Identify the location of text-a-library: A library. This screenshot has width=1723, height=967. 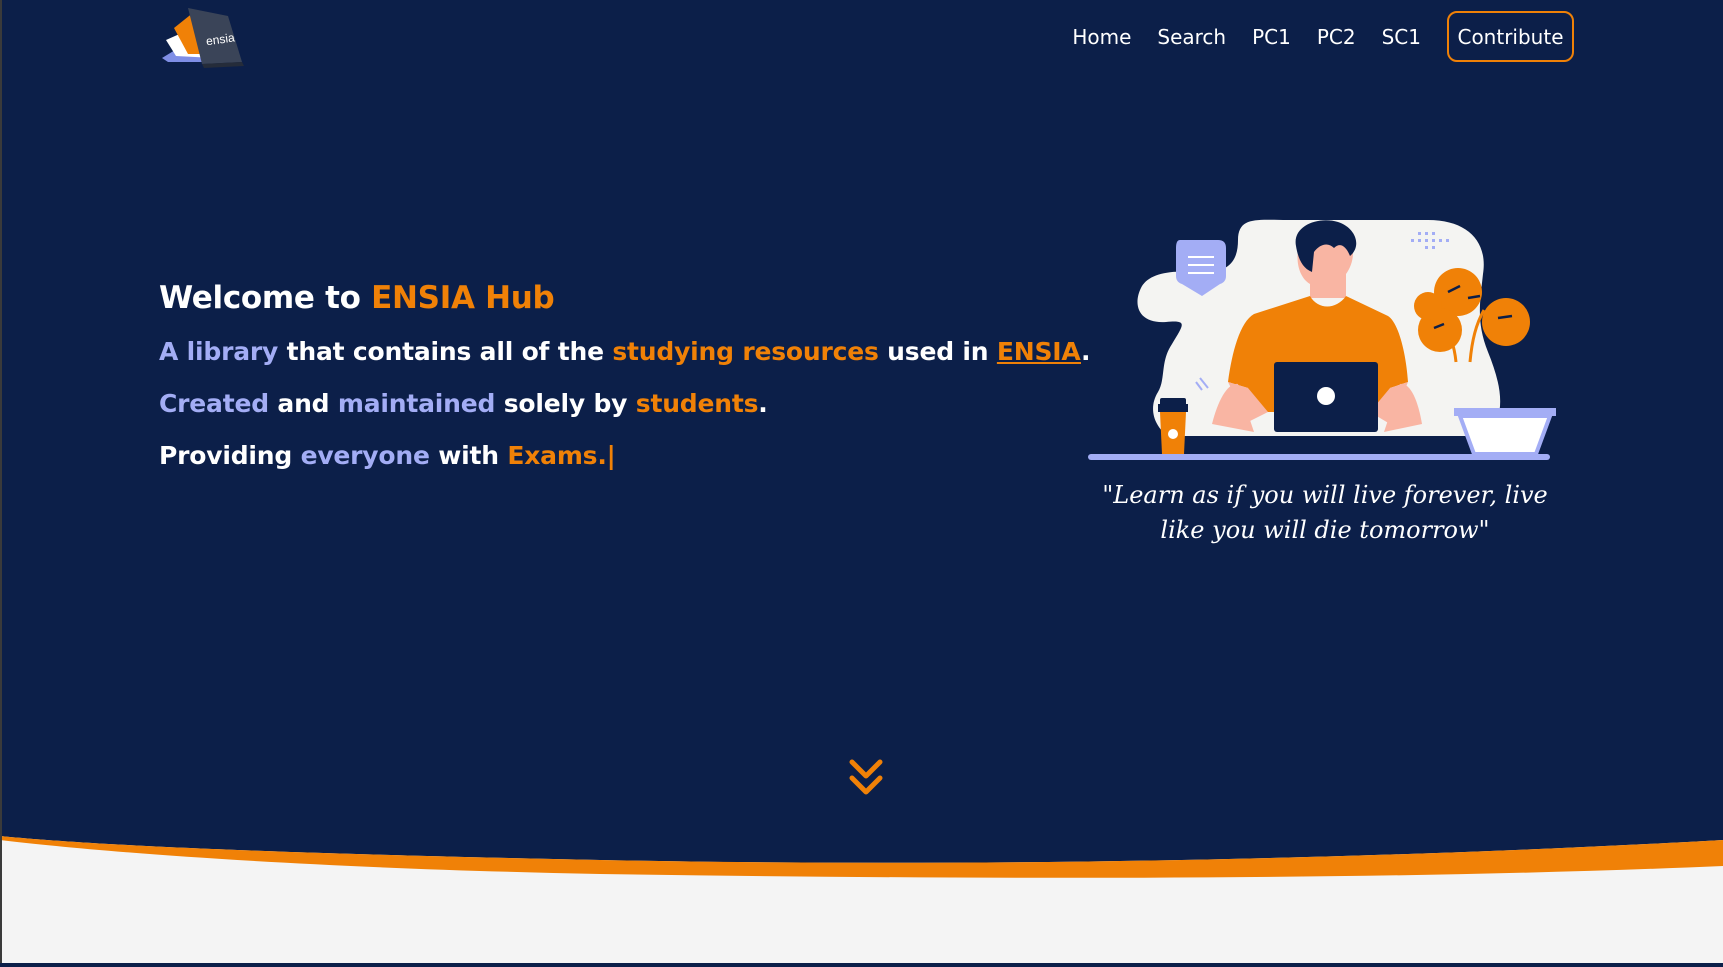
(219, 351).